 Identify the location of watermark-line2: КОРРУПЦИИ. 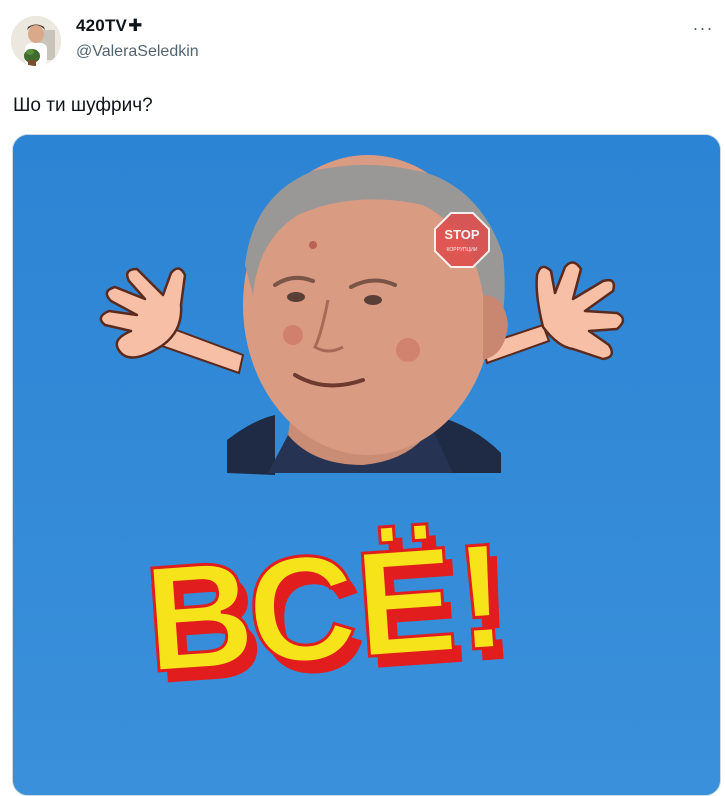
(462, 250).